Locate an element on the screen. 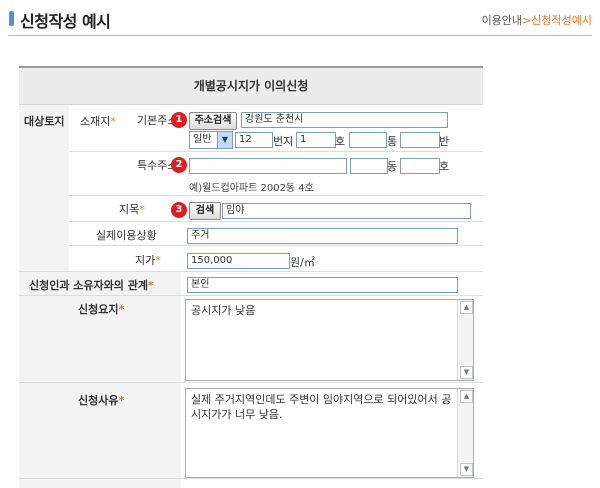 The height and width of the screenshot is (488, 600). step-badge-3: 3 is located at coordinates (179, 210).